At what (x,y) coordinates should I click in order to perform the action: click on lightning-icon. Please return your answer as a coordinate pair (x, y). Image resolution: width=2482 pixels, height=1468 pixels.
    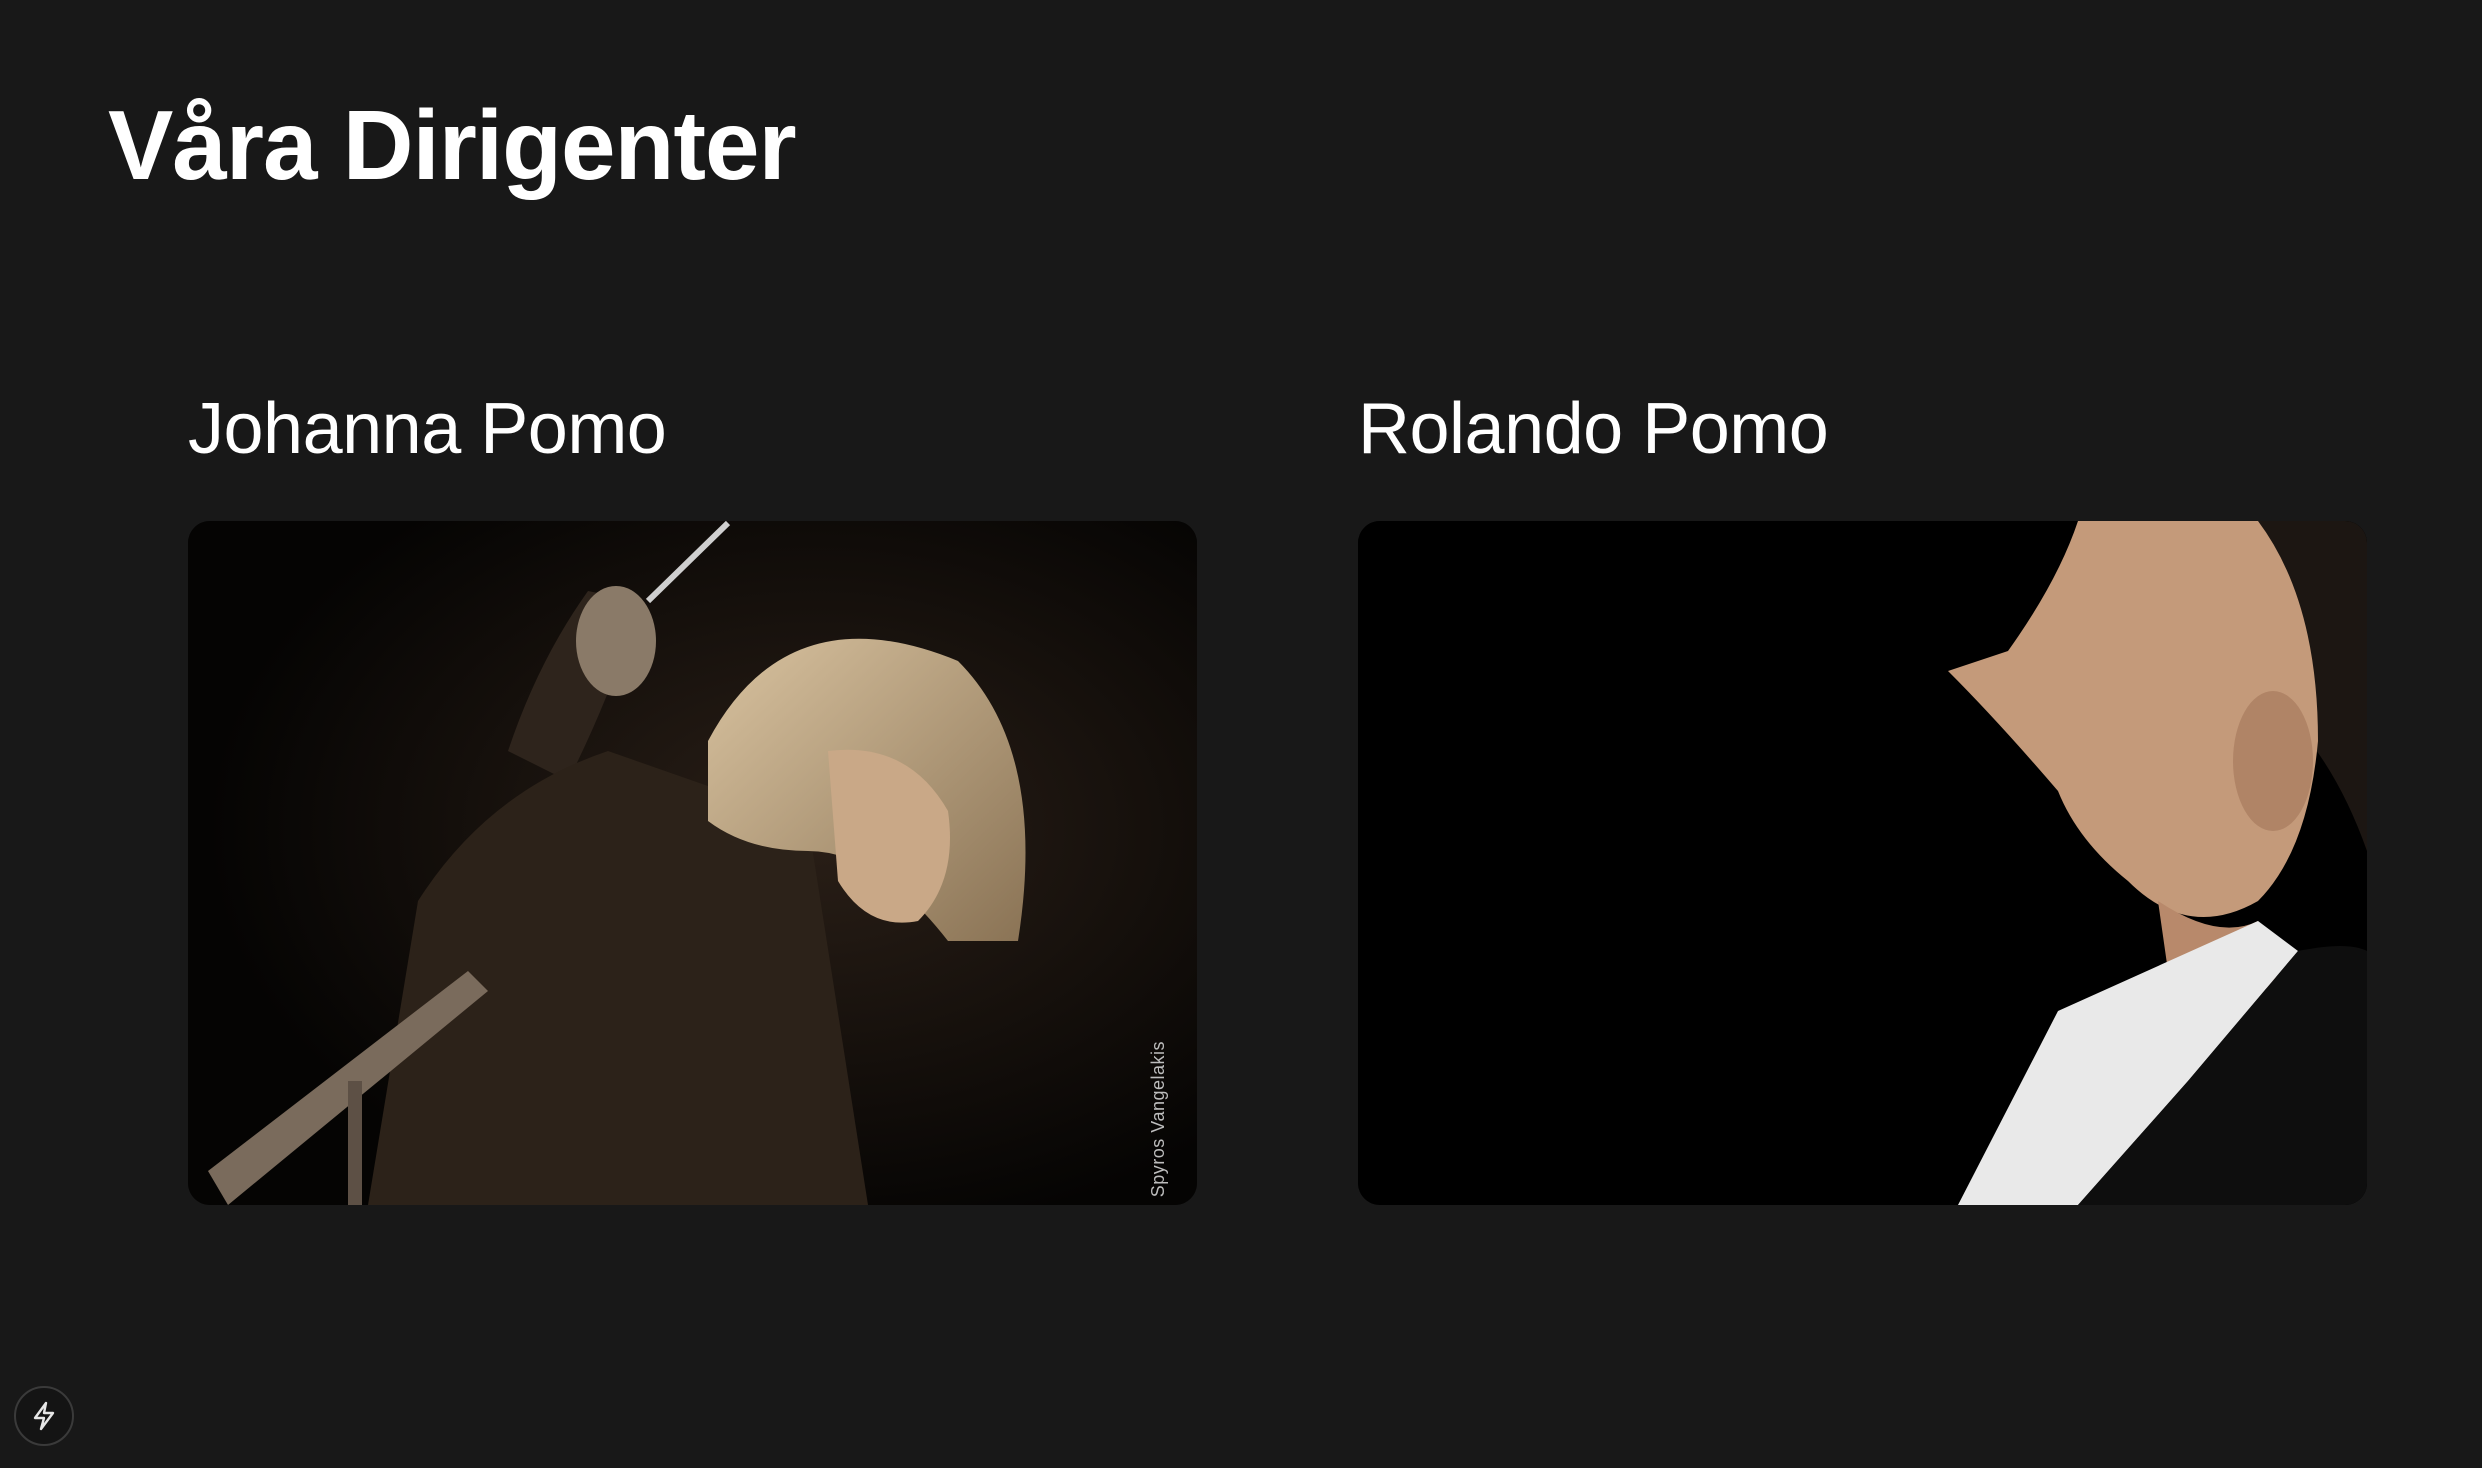
    Looking at the image, I should click on (44, 1416).